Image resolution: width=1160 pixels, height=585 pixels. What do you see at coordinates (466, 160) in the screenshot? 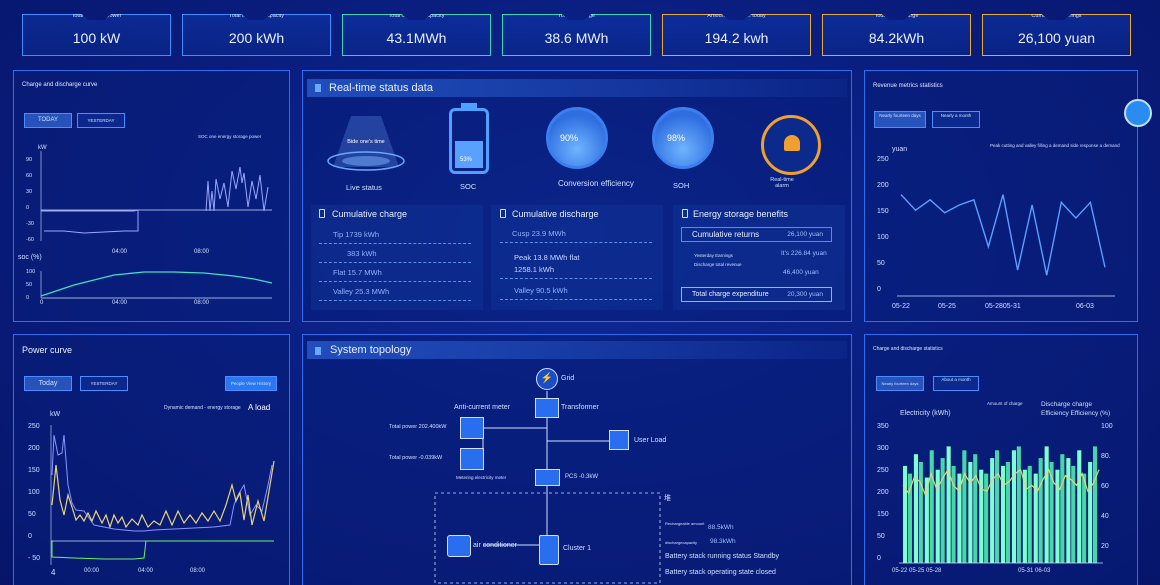
I see `soc-percent: 53%` at bounding box center [466, 160].